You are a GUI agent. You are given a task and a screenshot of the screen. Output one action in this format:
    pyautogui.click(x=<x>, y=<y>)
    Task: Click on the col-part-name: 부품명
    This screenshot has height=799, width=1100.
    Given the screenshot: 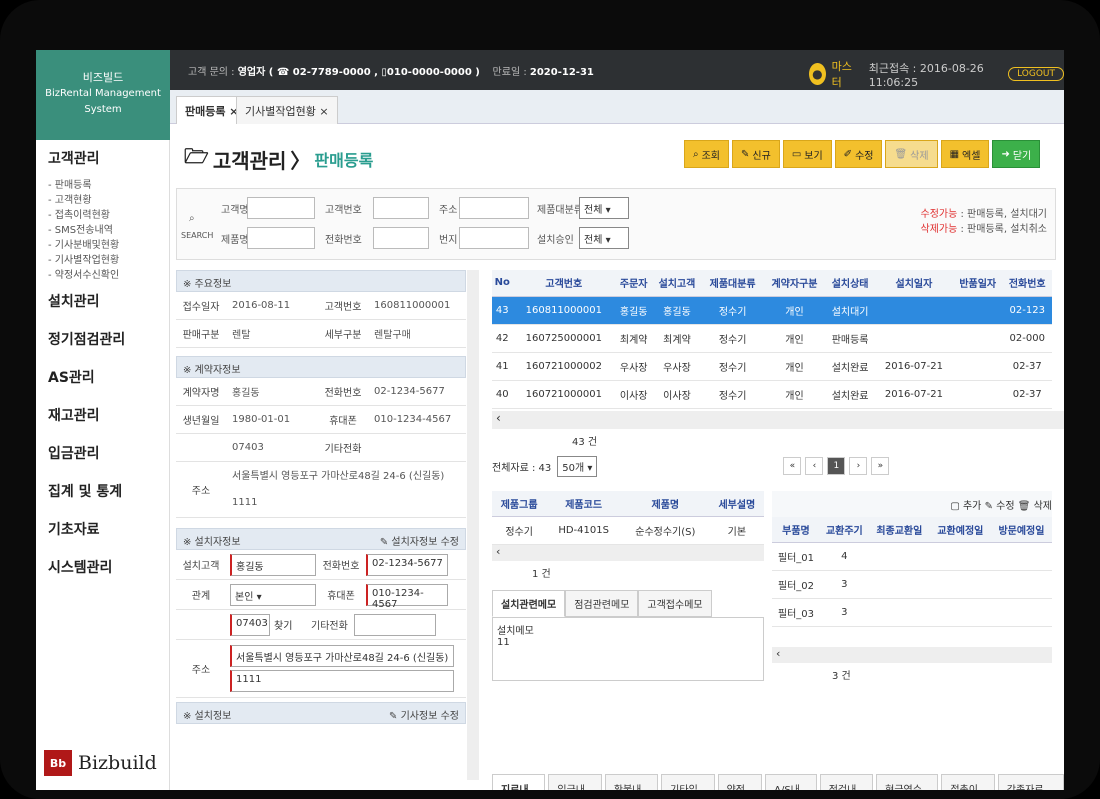 What is the action you would take?
    pyautogui.click(x=796, y=529)
    